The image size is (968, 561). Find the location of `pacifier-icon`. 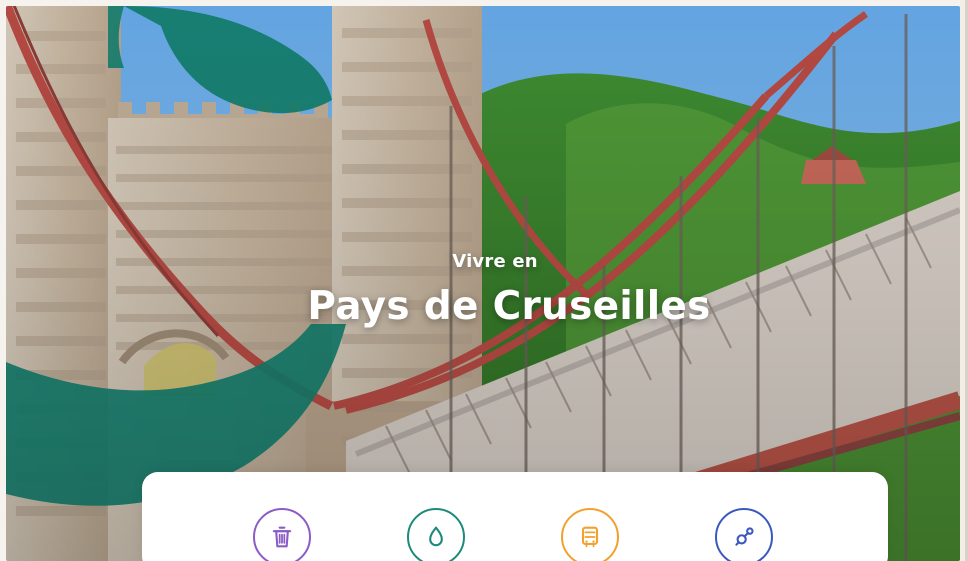

pacifier-icon is located at coordinates (744, 536).